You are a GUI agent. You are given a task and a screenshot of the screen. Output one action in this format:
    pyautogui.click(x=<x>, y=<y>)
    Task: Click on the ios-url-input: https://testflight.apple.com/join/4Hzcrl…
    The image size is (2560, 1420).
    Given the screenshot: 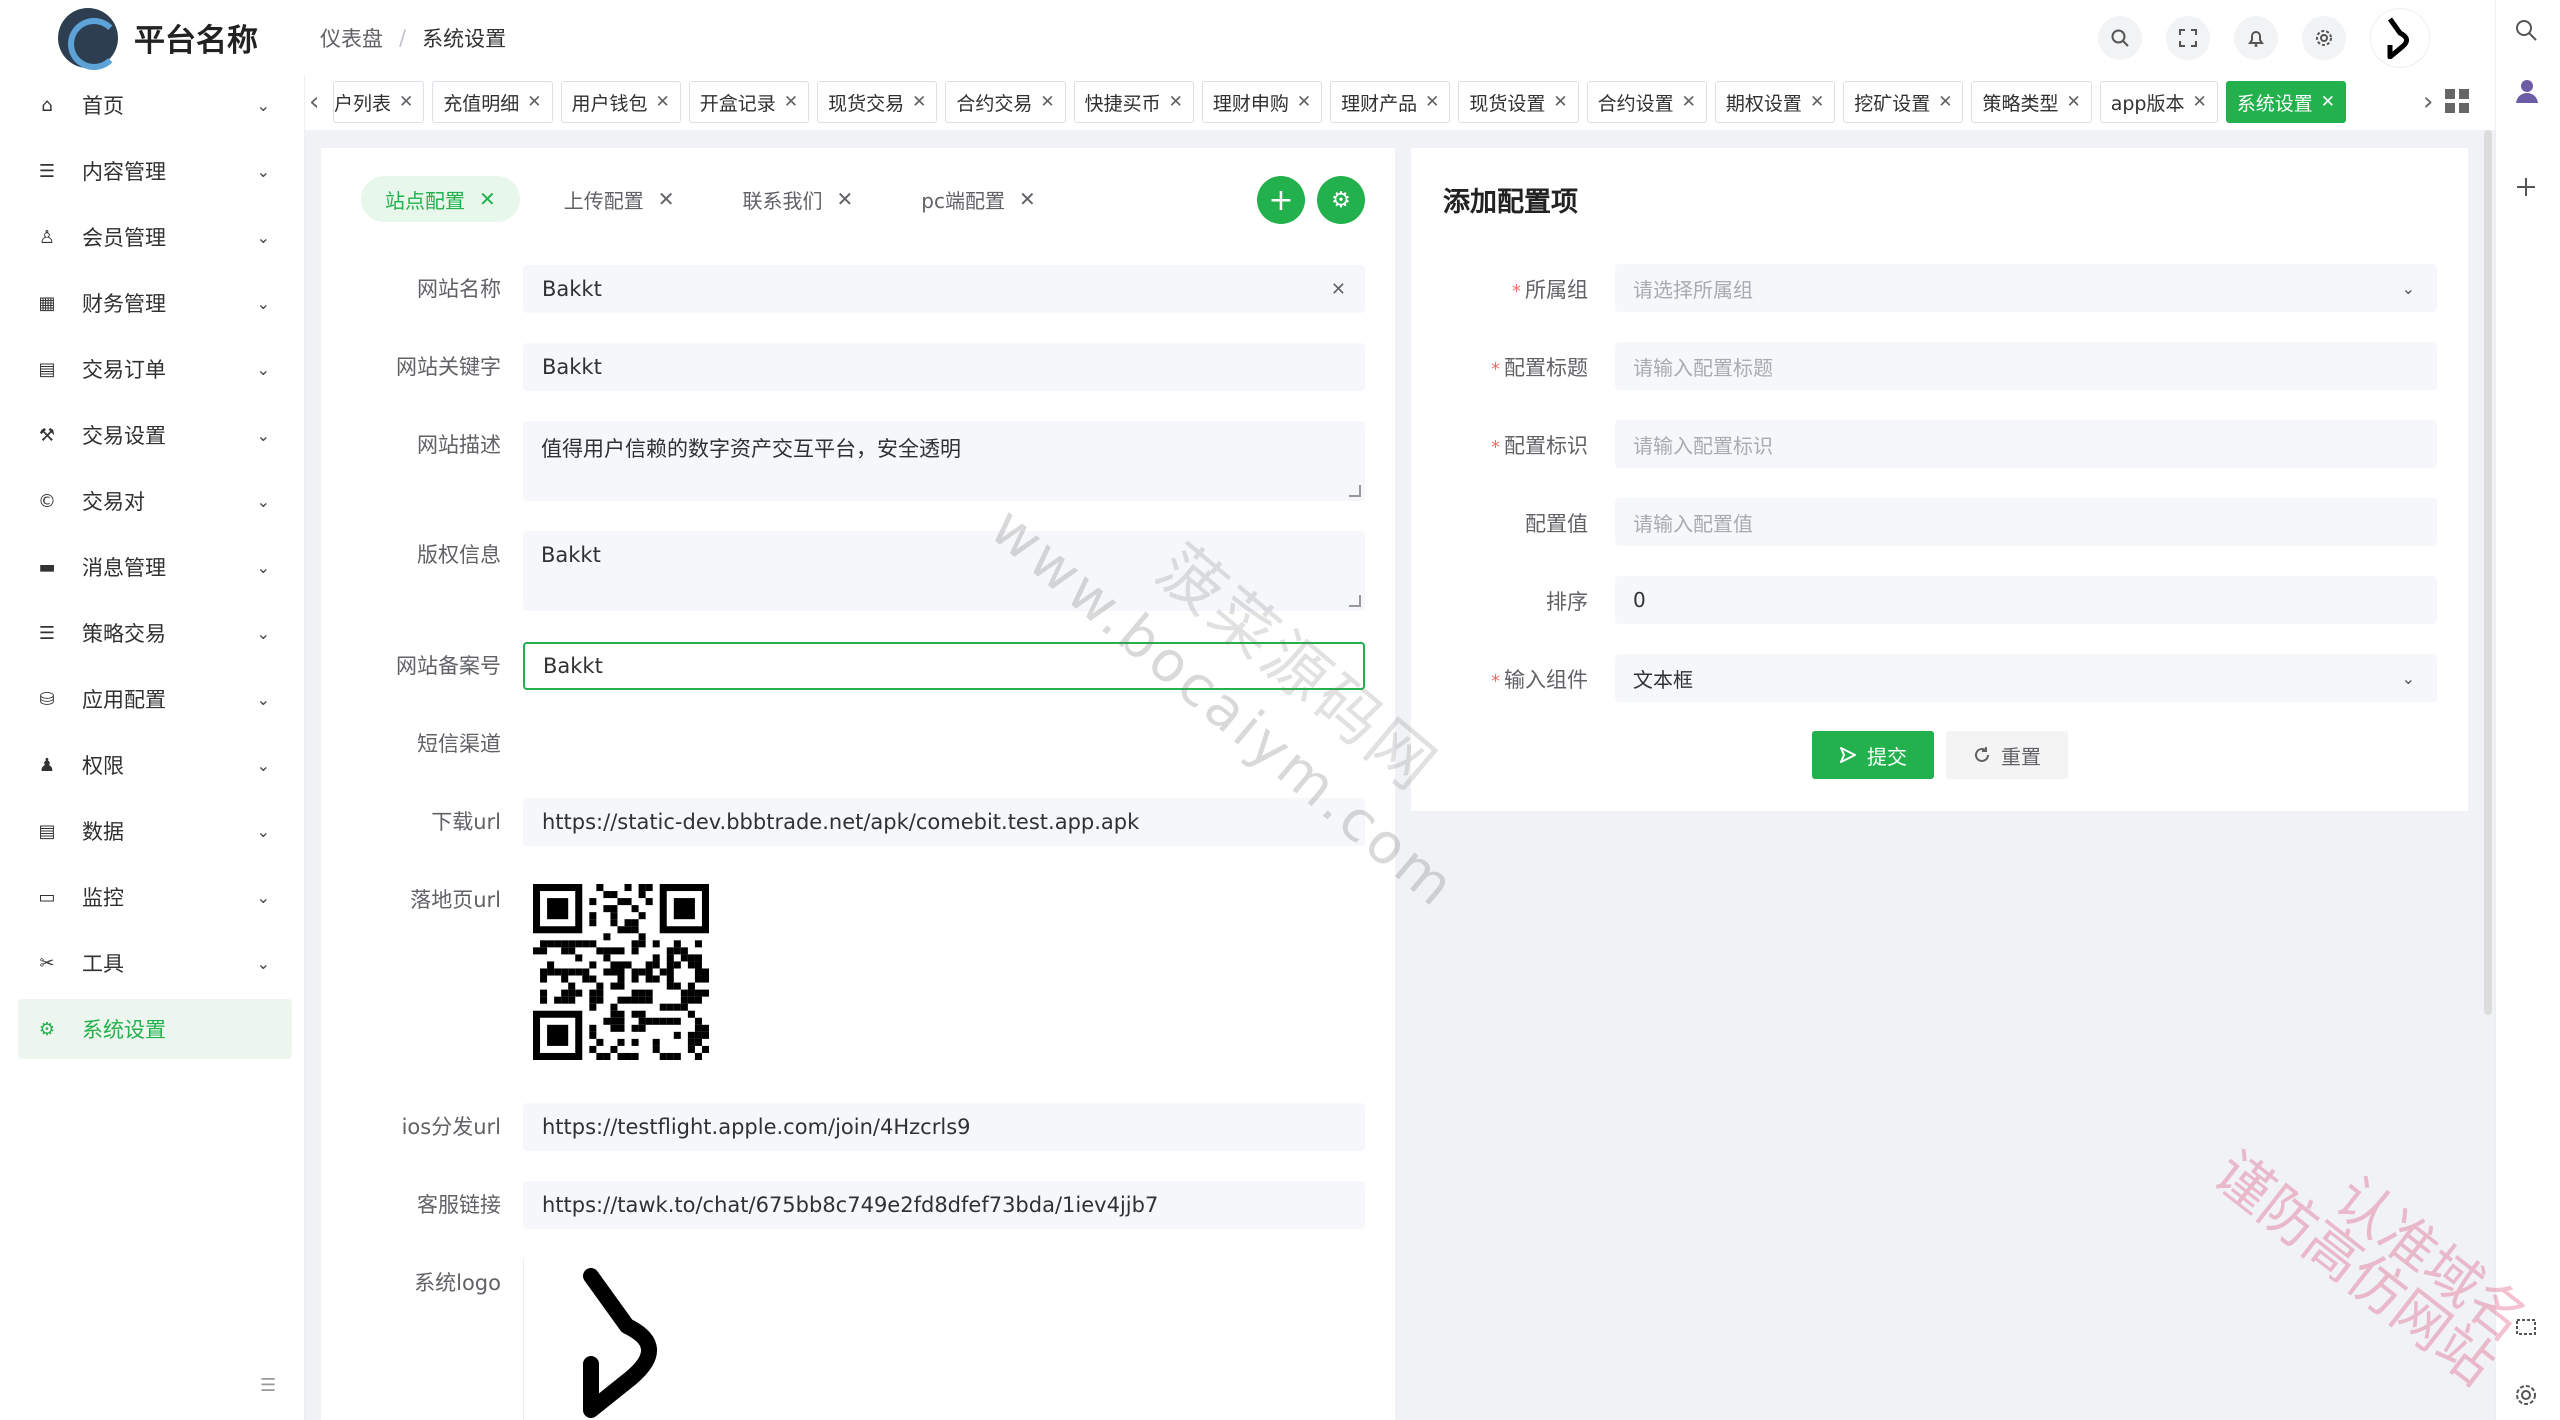 What is the action you would take?
    pyautogui.click(x=944, y=1127)
    